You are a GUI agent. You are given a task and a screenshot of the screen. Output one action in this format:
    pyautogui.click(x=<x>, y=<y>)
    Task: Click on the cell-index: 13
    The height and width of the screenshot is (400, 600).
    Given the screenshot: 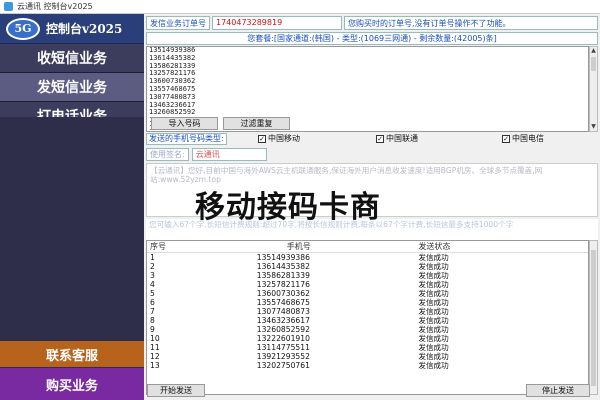 What is the action you would take?
    pyautogui.click(x=155, y=365)
    